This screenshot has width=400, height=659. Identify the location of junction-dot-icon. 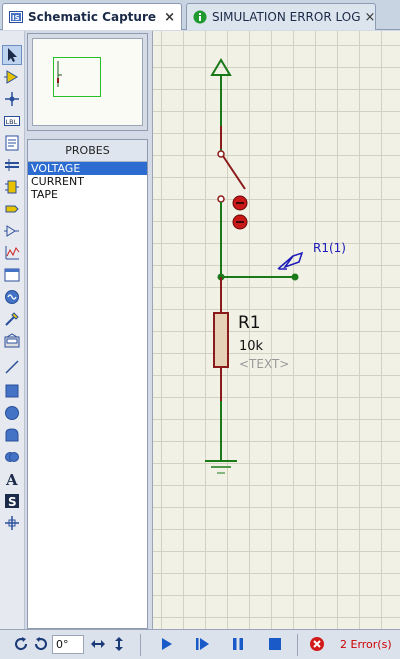
(12, 99).